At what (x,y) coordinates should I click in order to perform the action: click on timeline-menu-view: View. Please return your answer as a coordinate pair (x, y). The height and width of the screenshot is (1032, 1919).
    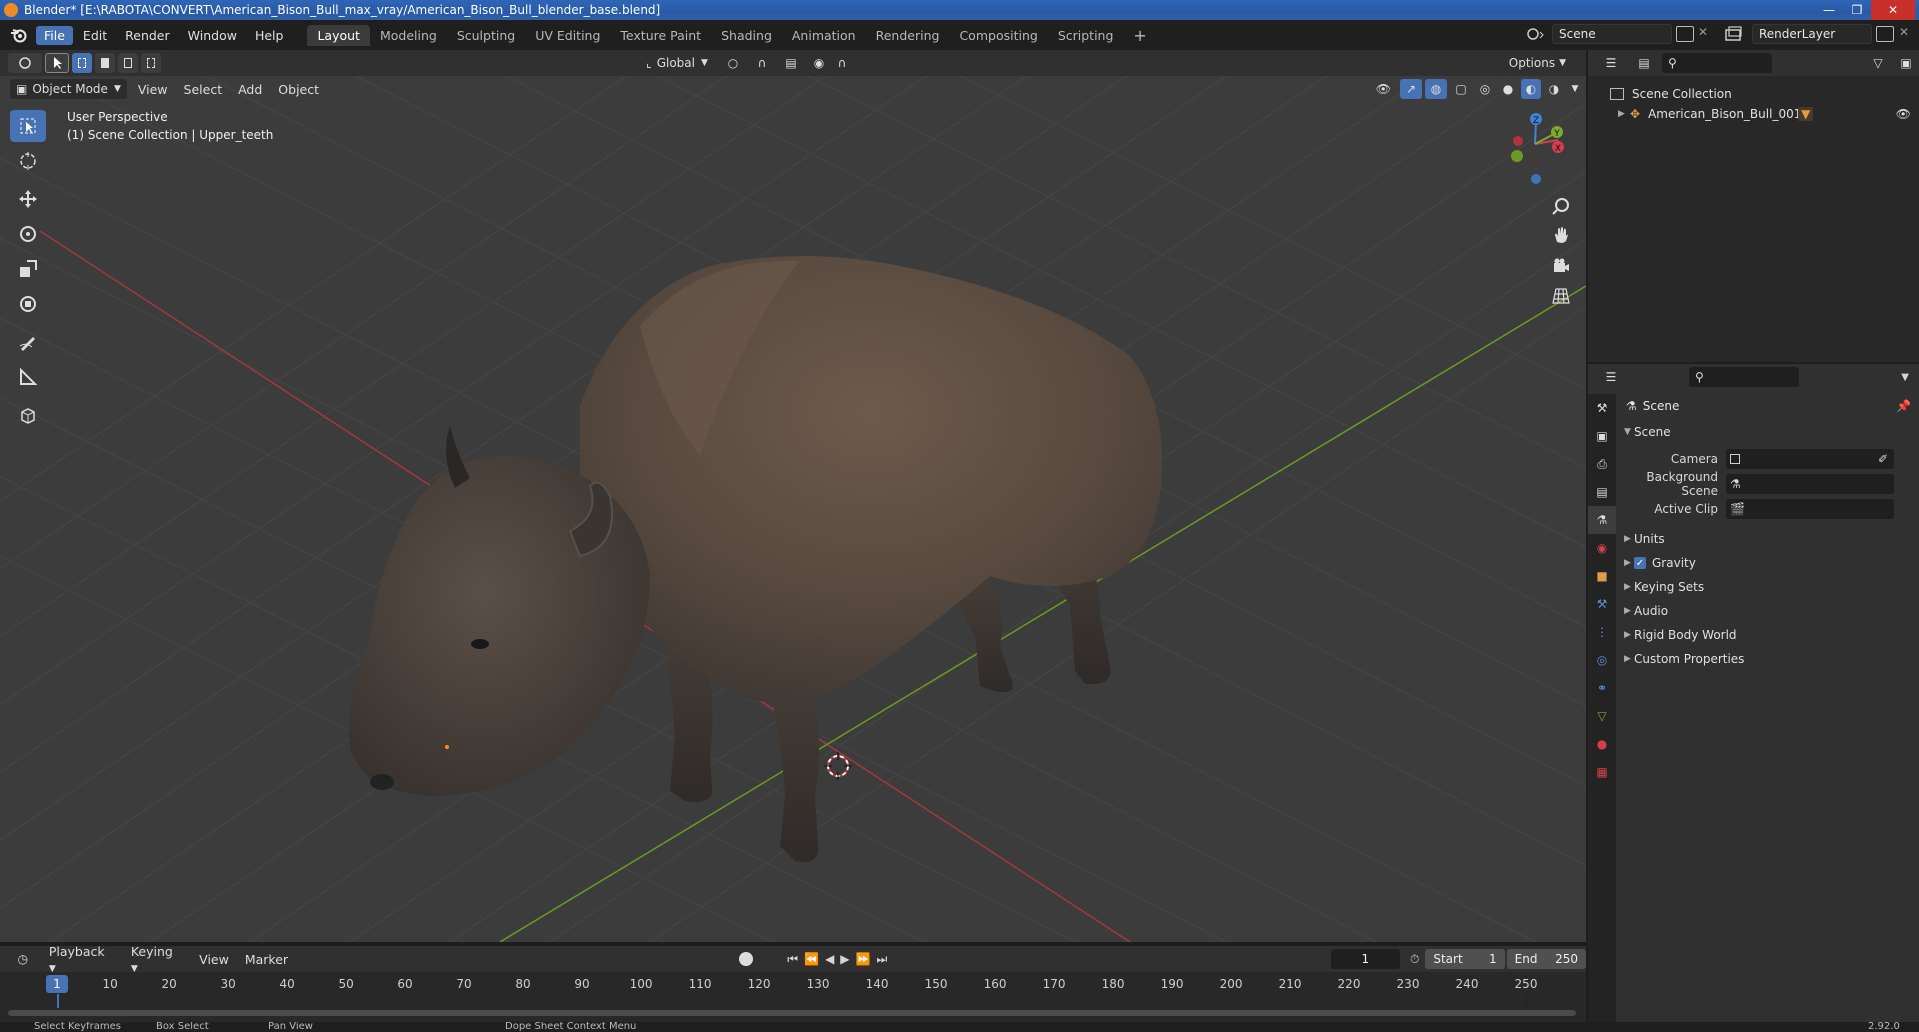
    Looking at the image, I should click on (214, 959).